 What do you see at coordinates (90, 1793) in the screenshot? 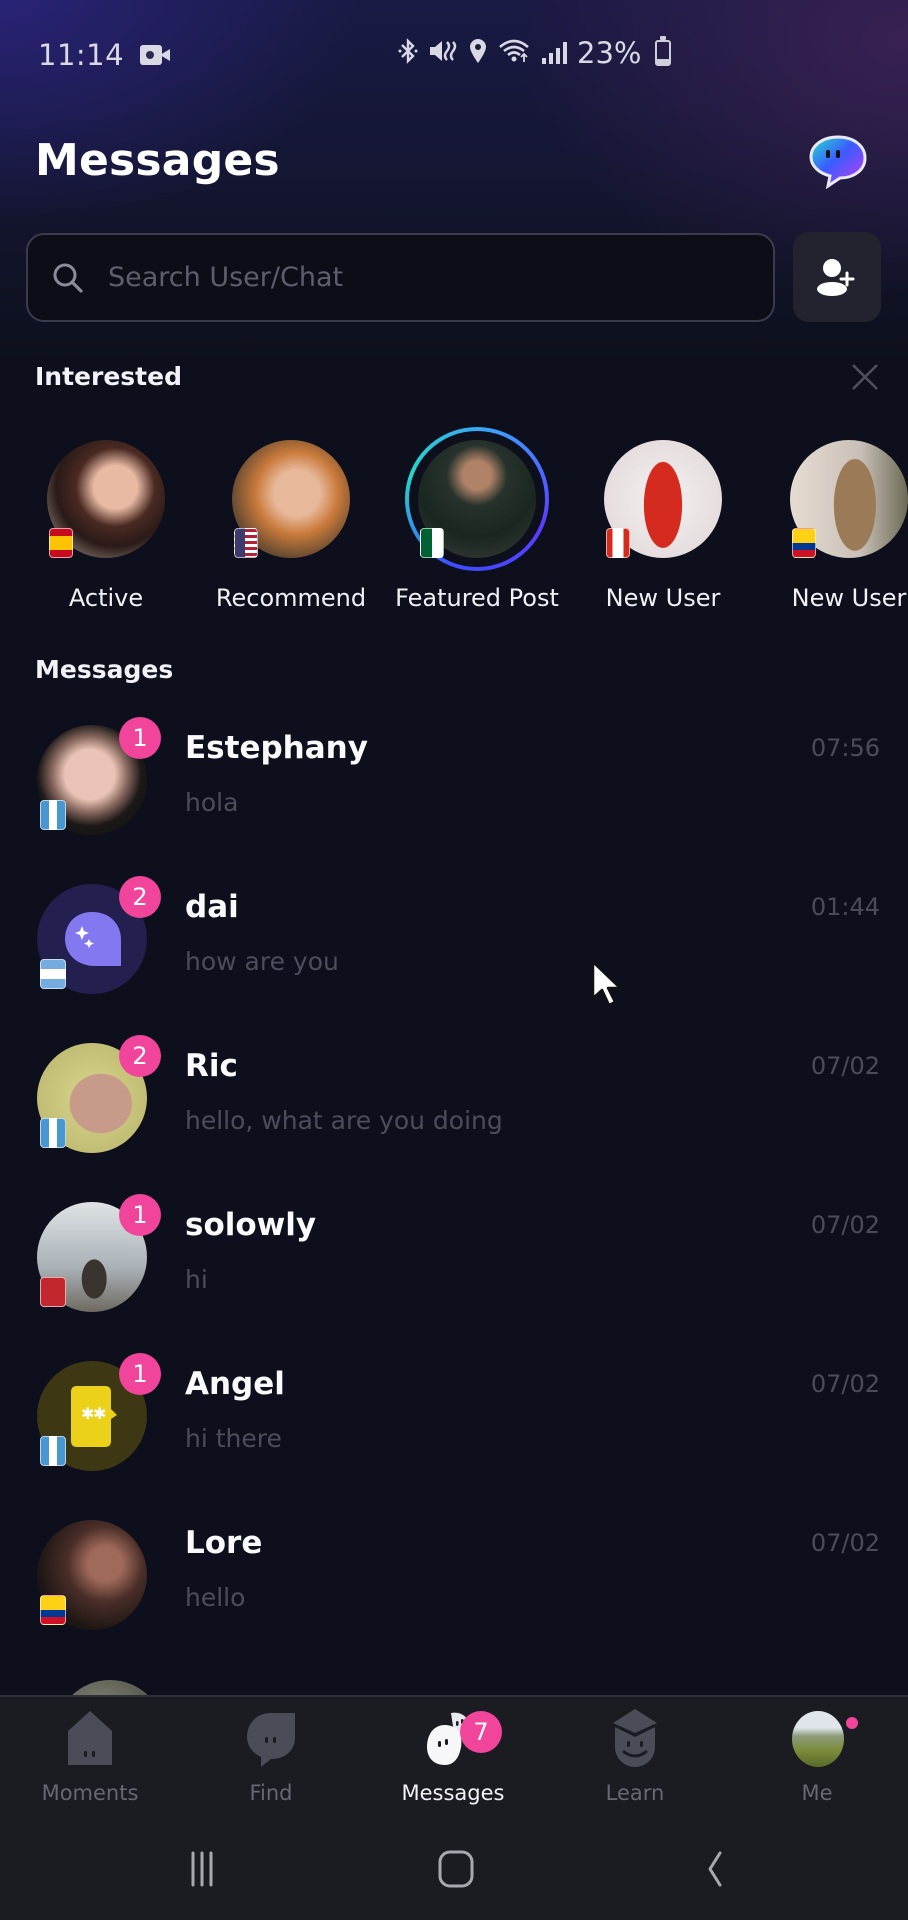
I see `tab-label: Moments` at bounding box center [90, 1793].